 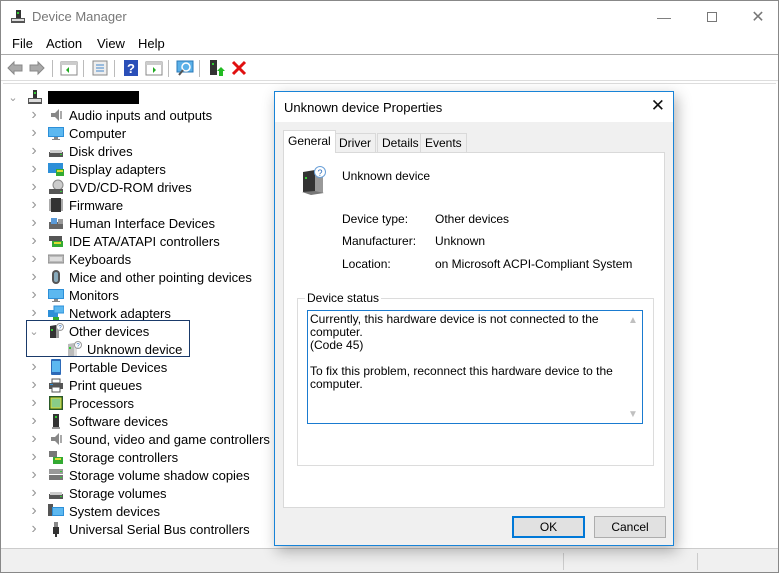 I want to click on tree-category: › Firmware, so click(x=75, y=205).